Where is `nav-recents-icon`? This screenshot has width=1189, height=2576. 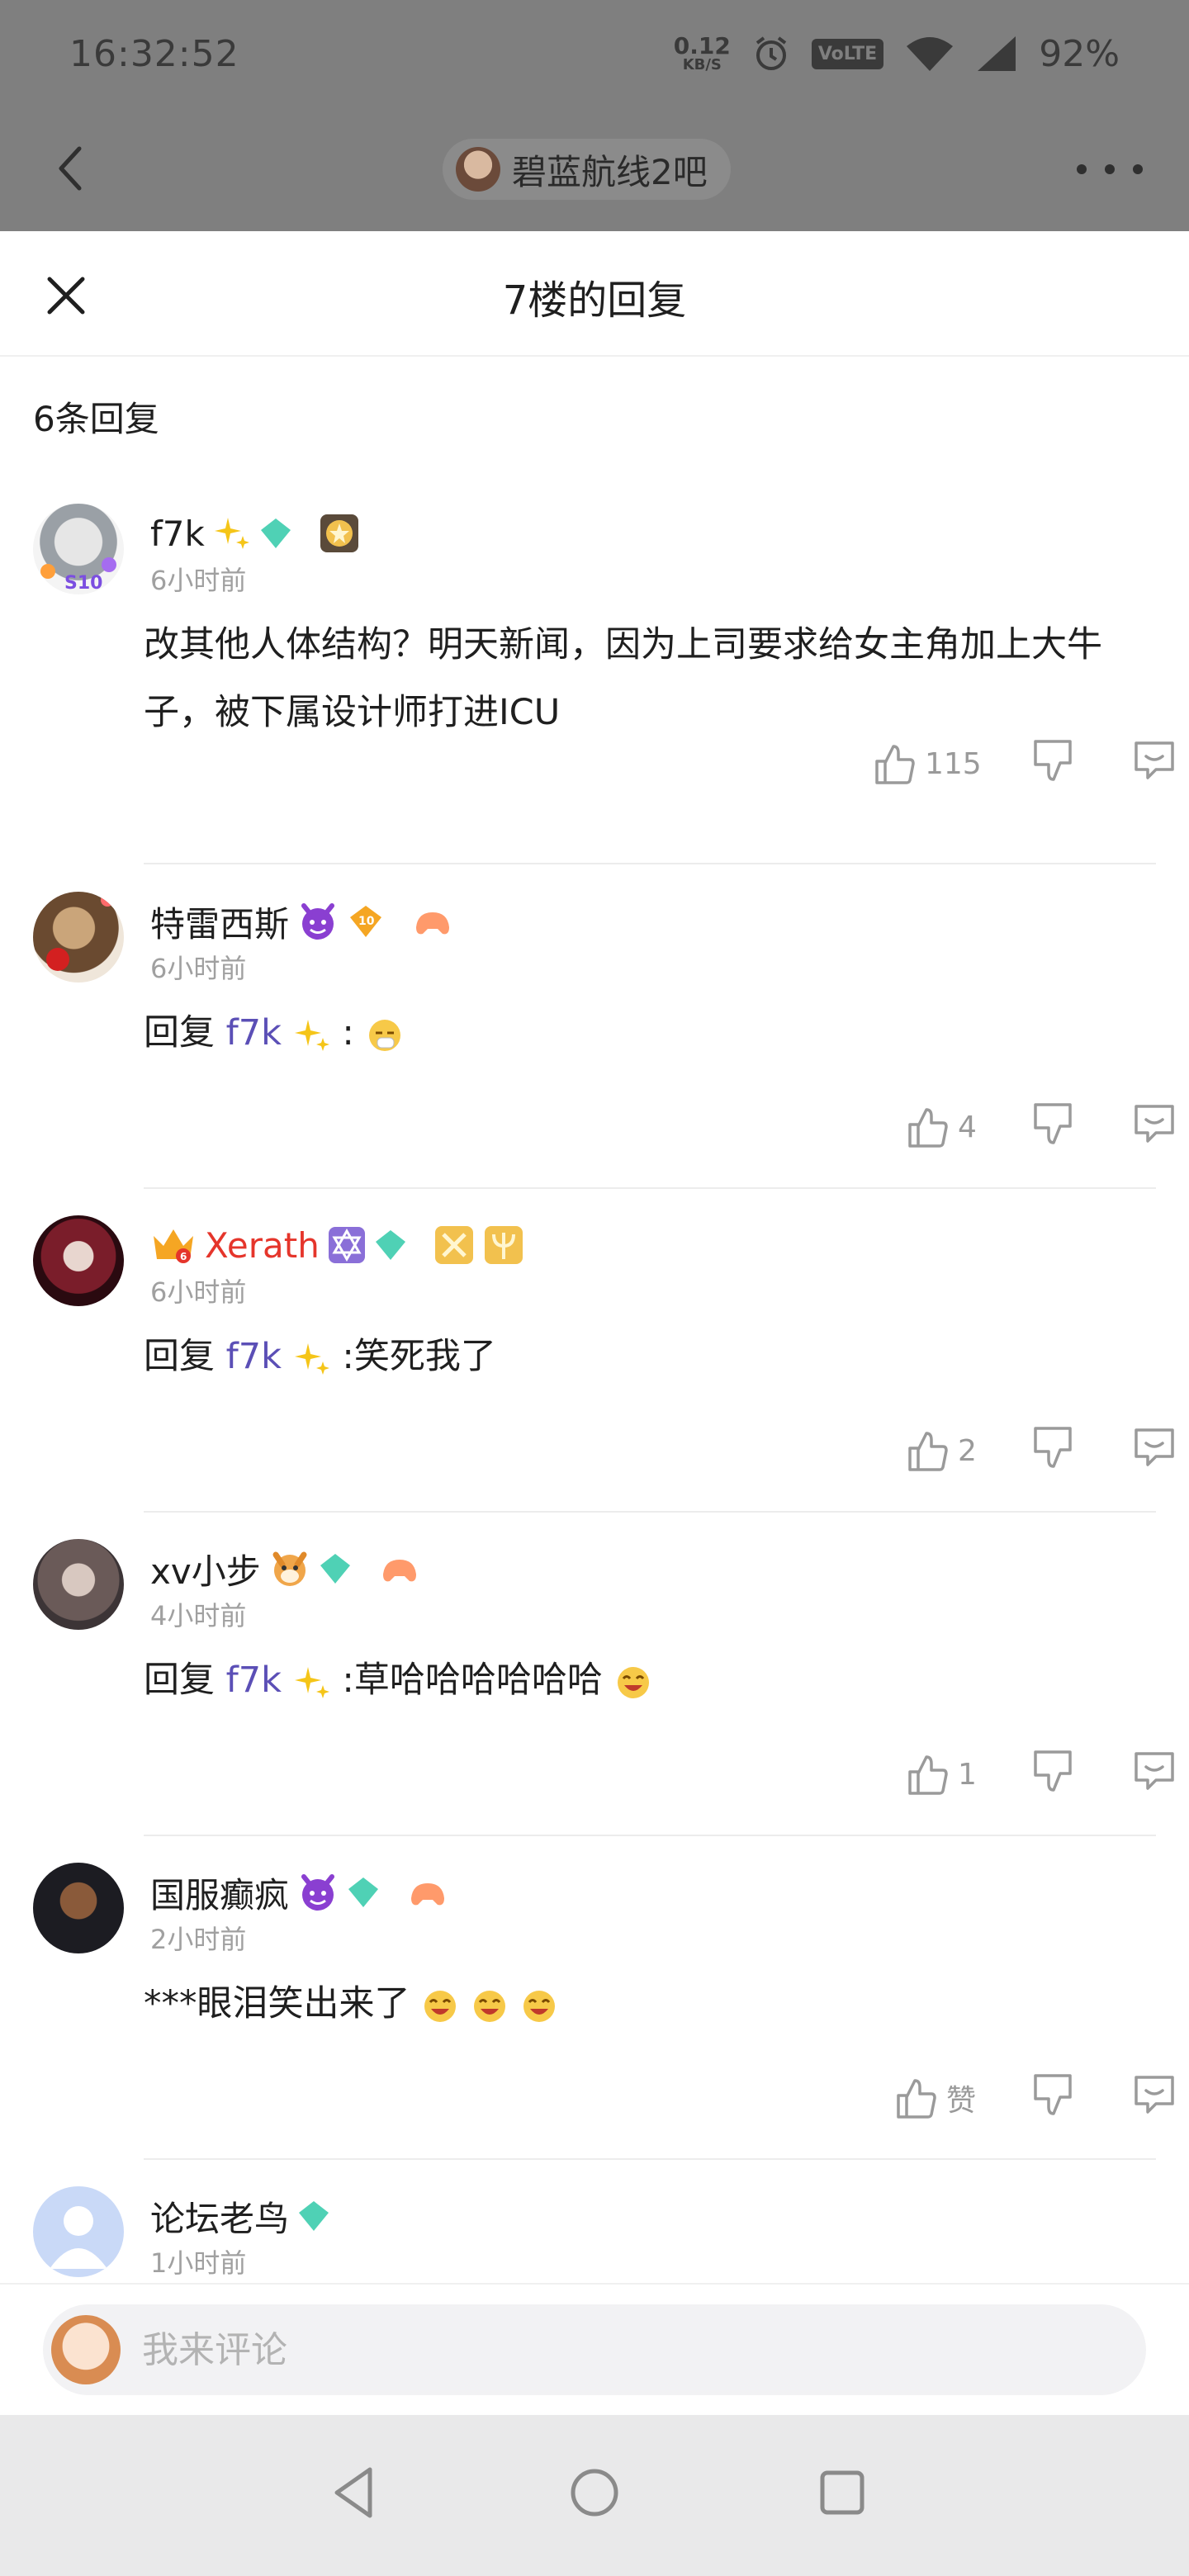 nav-recents-icon is located at coordinates (842, 2492).